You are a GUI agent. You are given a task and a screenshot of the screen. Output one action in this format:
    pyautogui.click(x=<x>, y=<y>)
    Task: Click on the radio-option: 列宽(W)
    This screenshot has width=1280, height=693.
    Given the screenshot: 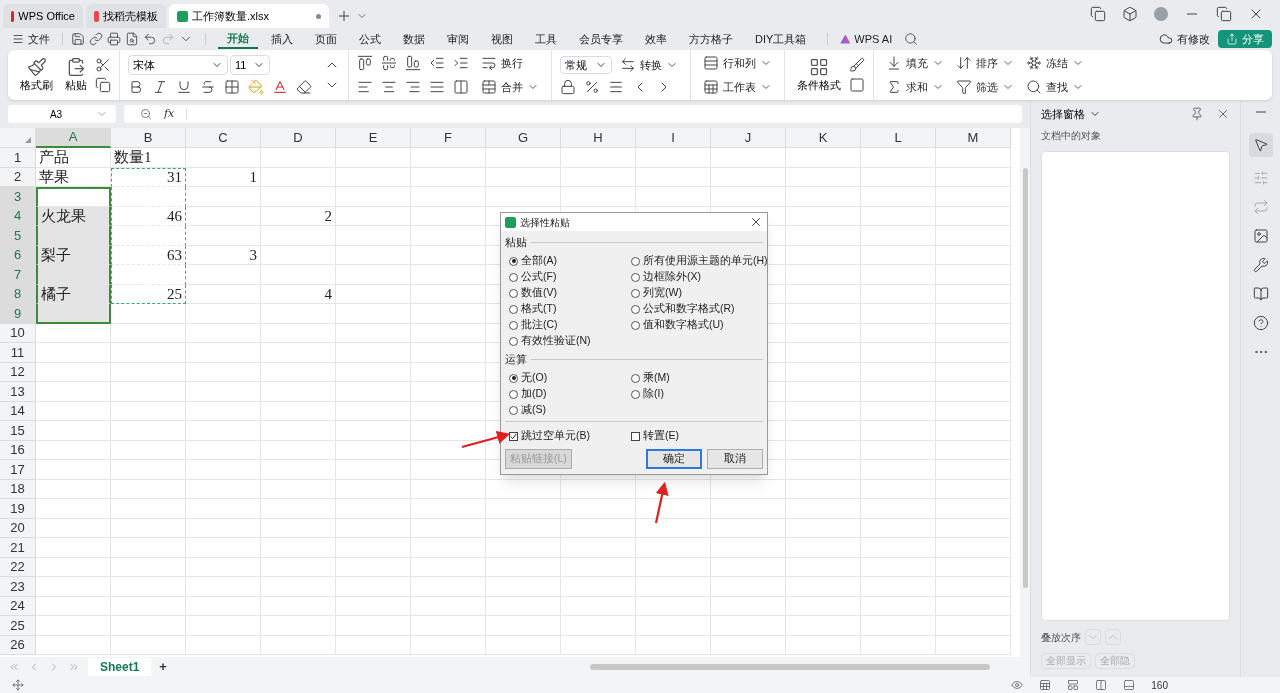 What is the action you would take?
    pyautogui.click(x=699, y=293)
    